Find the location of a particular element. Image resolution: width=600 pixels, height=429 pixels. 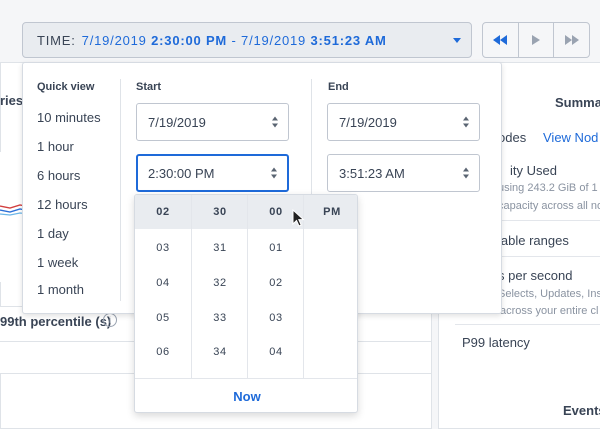

capacity-used-sub1: using 243.2 GiB of 1 is located at coordinates (548, 188).